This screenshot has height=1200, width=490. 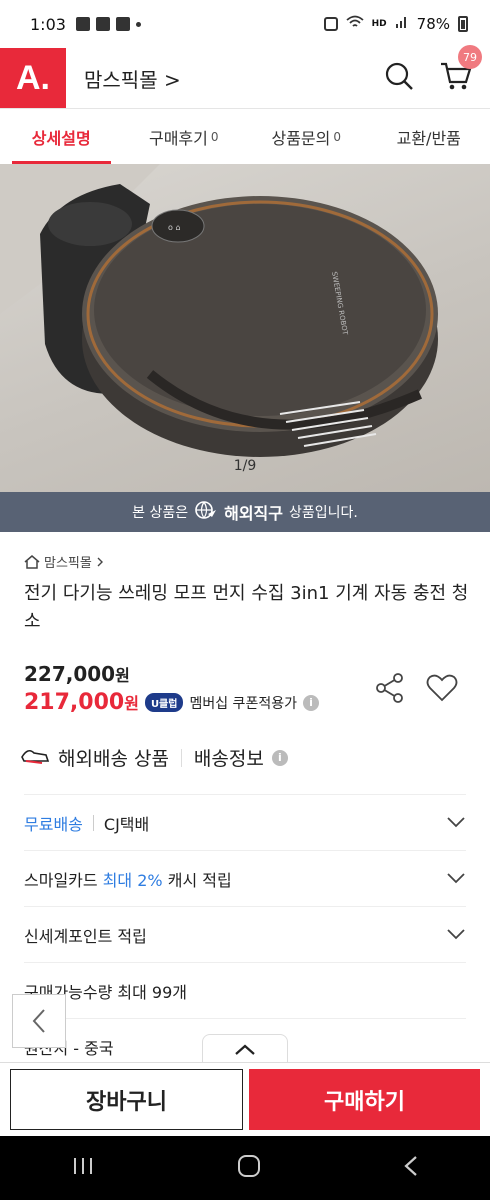 What do you see at coordinates (132, 78) in the screenshot?
I see `store-name-link: 맘스픽몰 >` at bounding box center [132, 78].